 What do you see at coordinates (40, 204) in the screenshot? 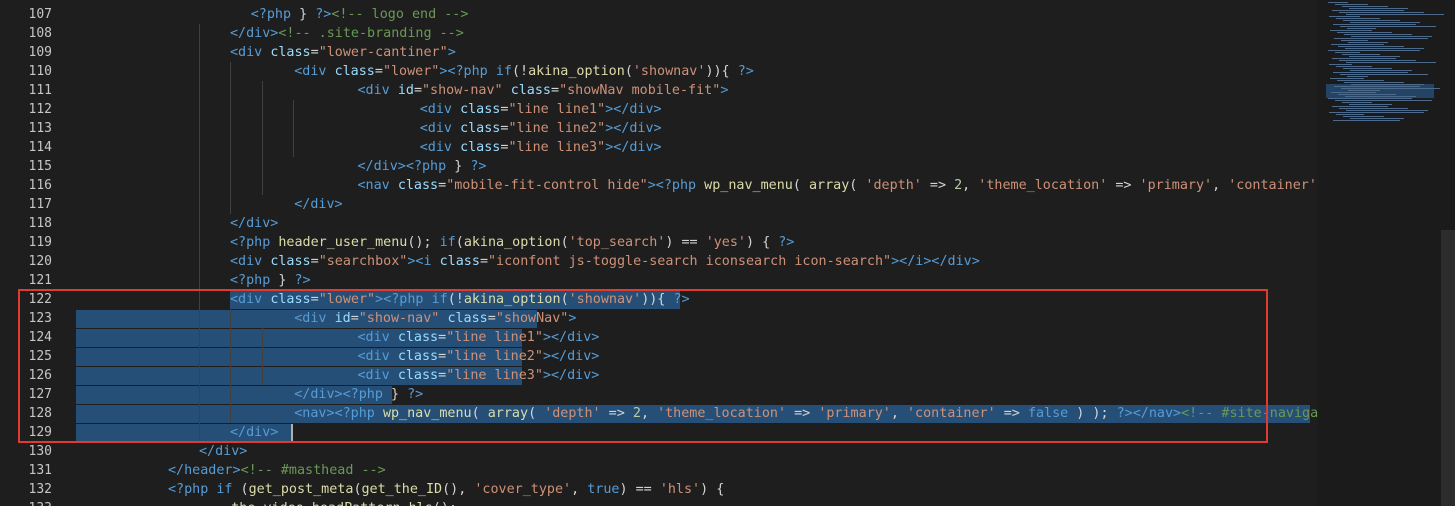
I see `line-number: 117` at bounding box center [40, 204].